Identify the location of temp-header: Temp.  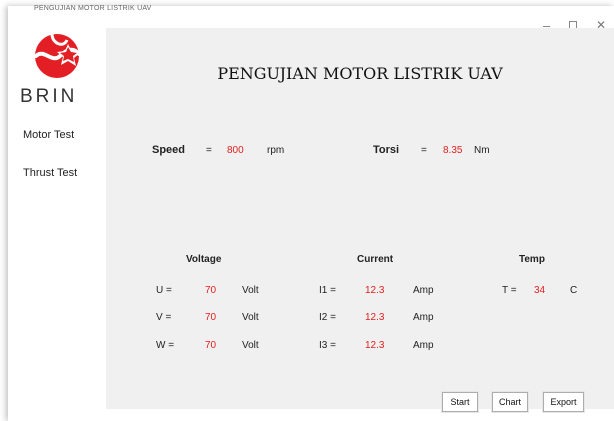
(532, 259).